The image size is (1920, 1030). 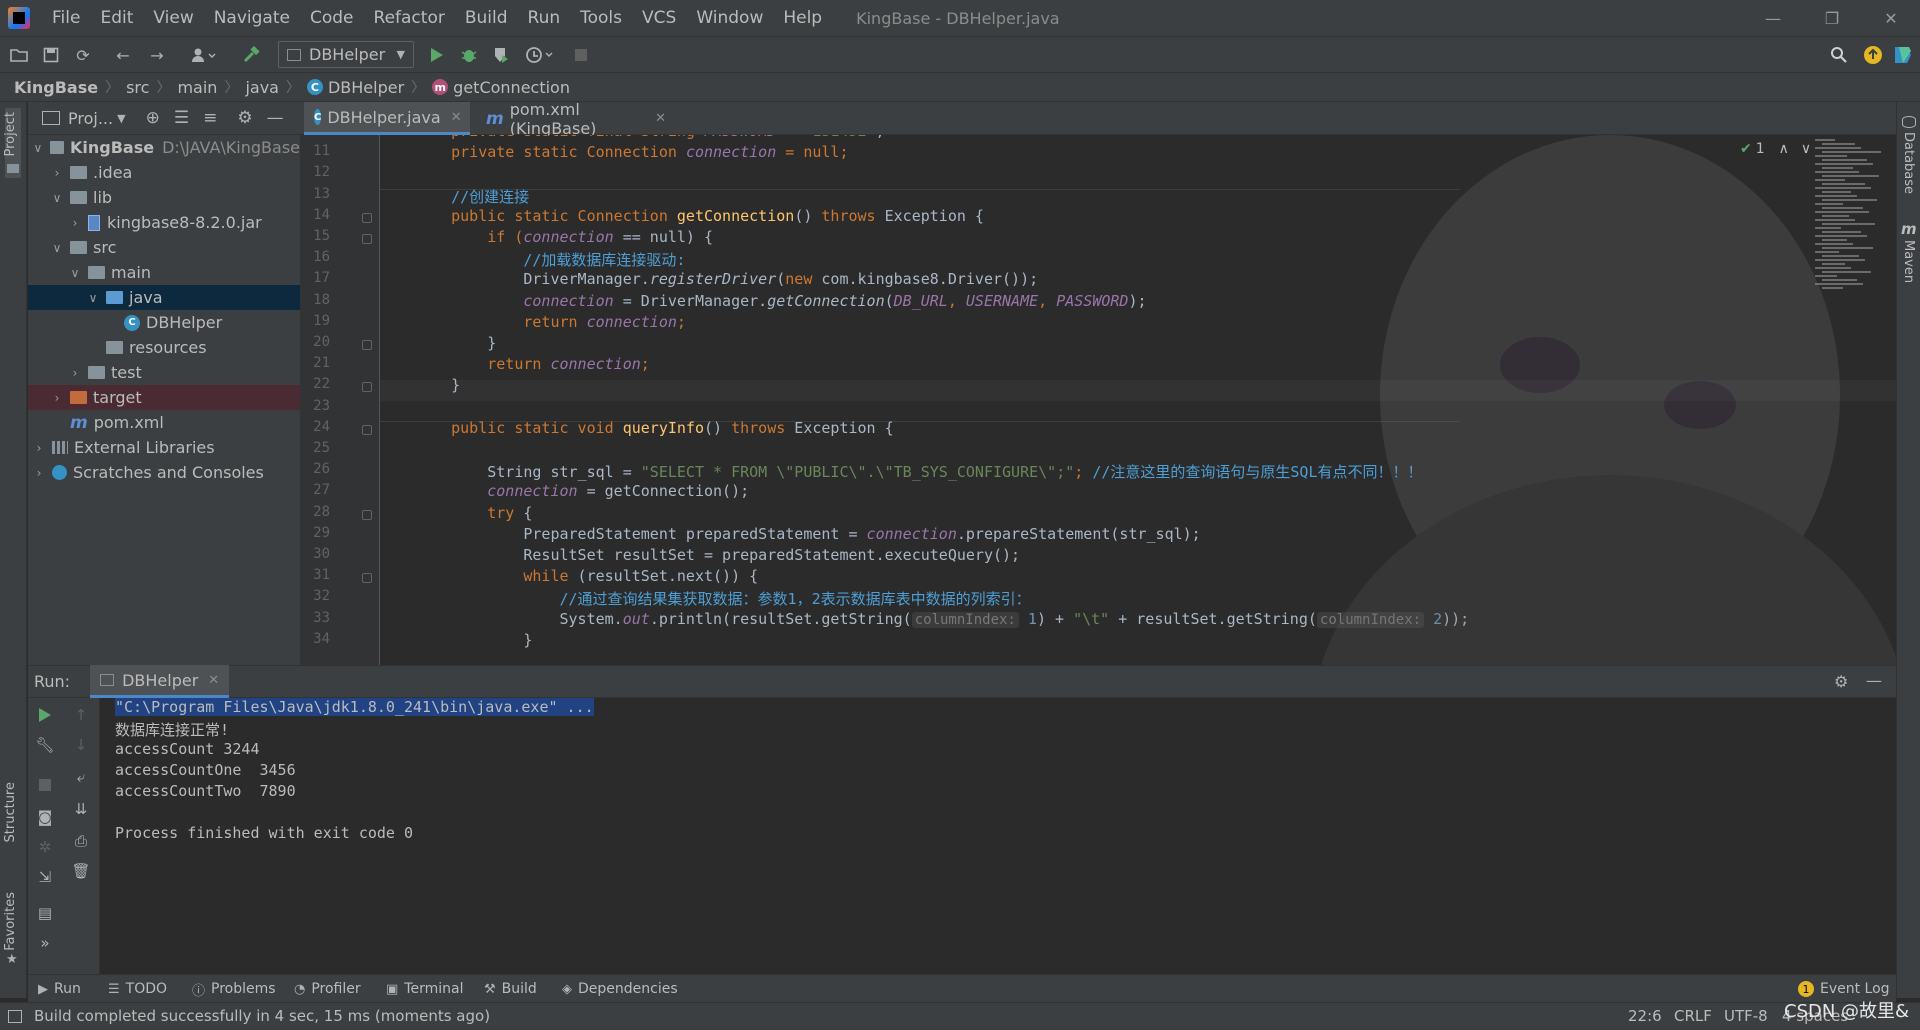 I want to click on maven-tool-button: Maven, so click(x=1908, y=261).